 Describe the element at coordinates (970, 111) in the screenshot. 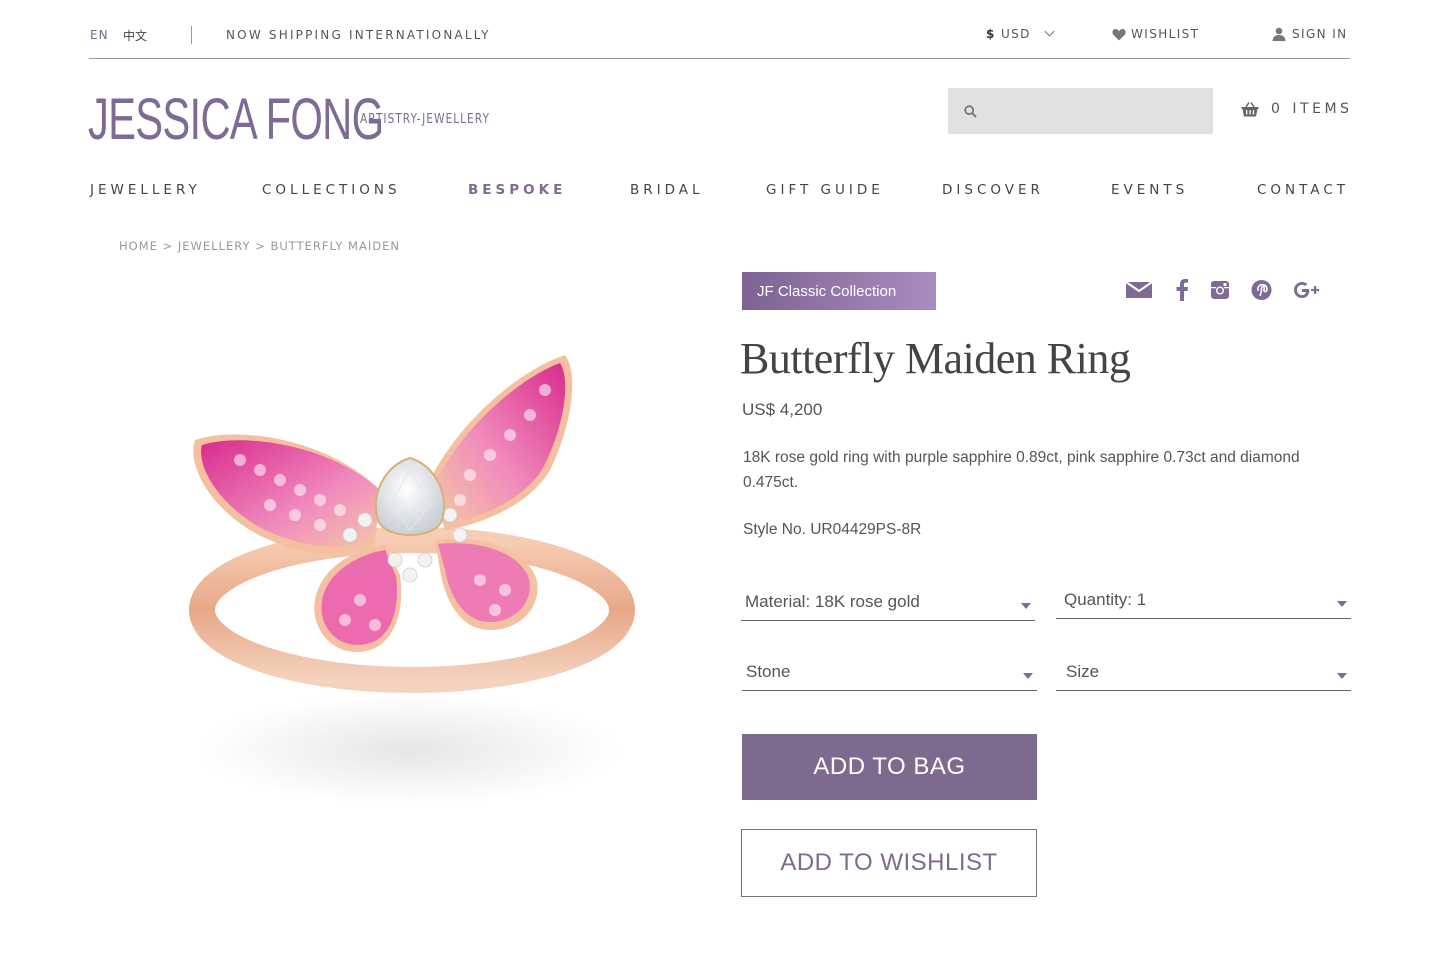

I see `search-icon` at that location.